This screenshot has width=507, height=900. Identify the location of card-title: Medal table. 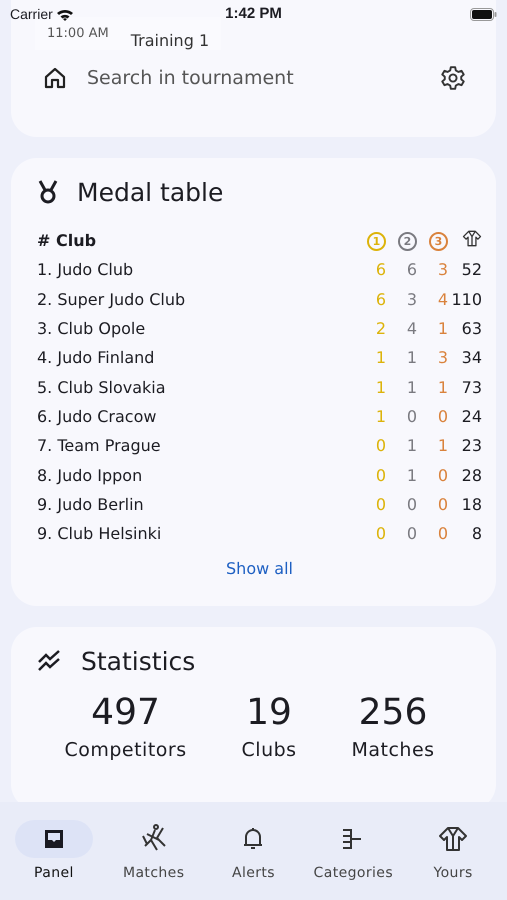
(150, 192).